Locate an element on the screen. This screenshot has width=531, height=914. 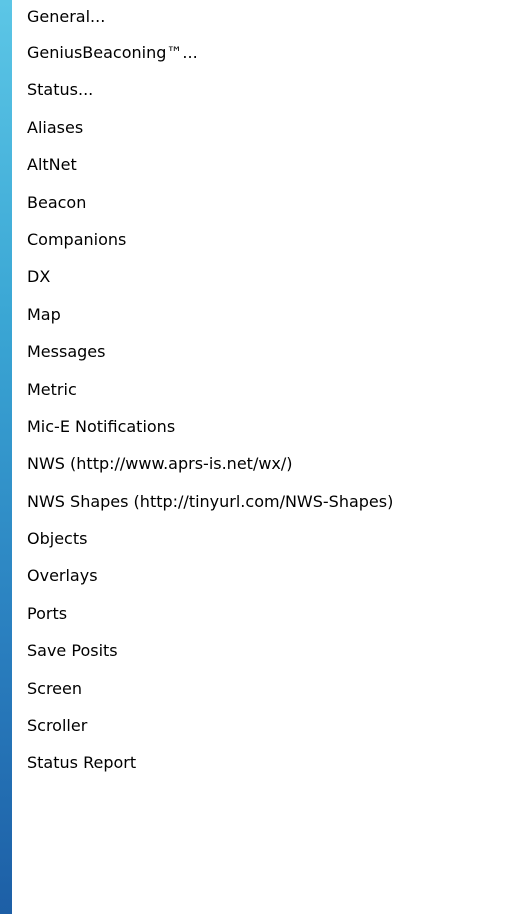
menu-item-map: Map is located at coordinates (271, 314).